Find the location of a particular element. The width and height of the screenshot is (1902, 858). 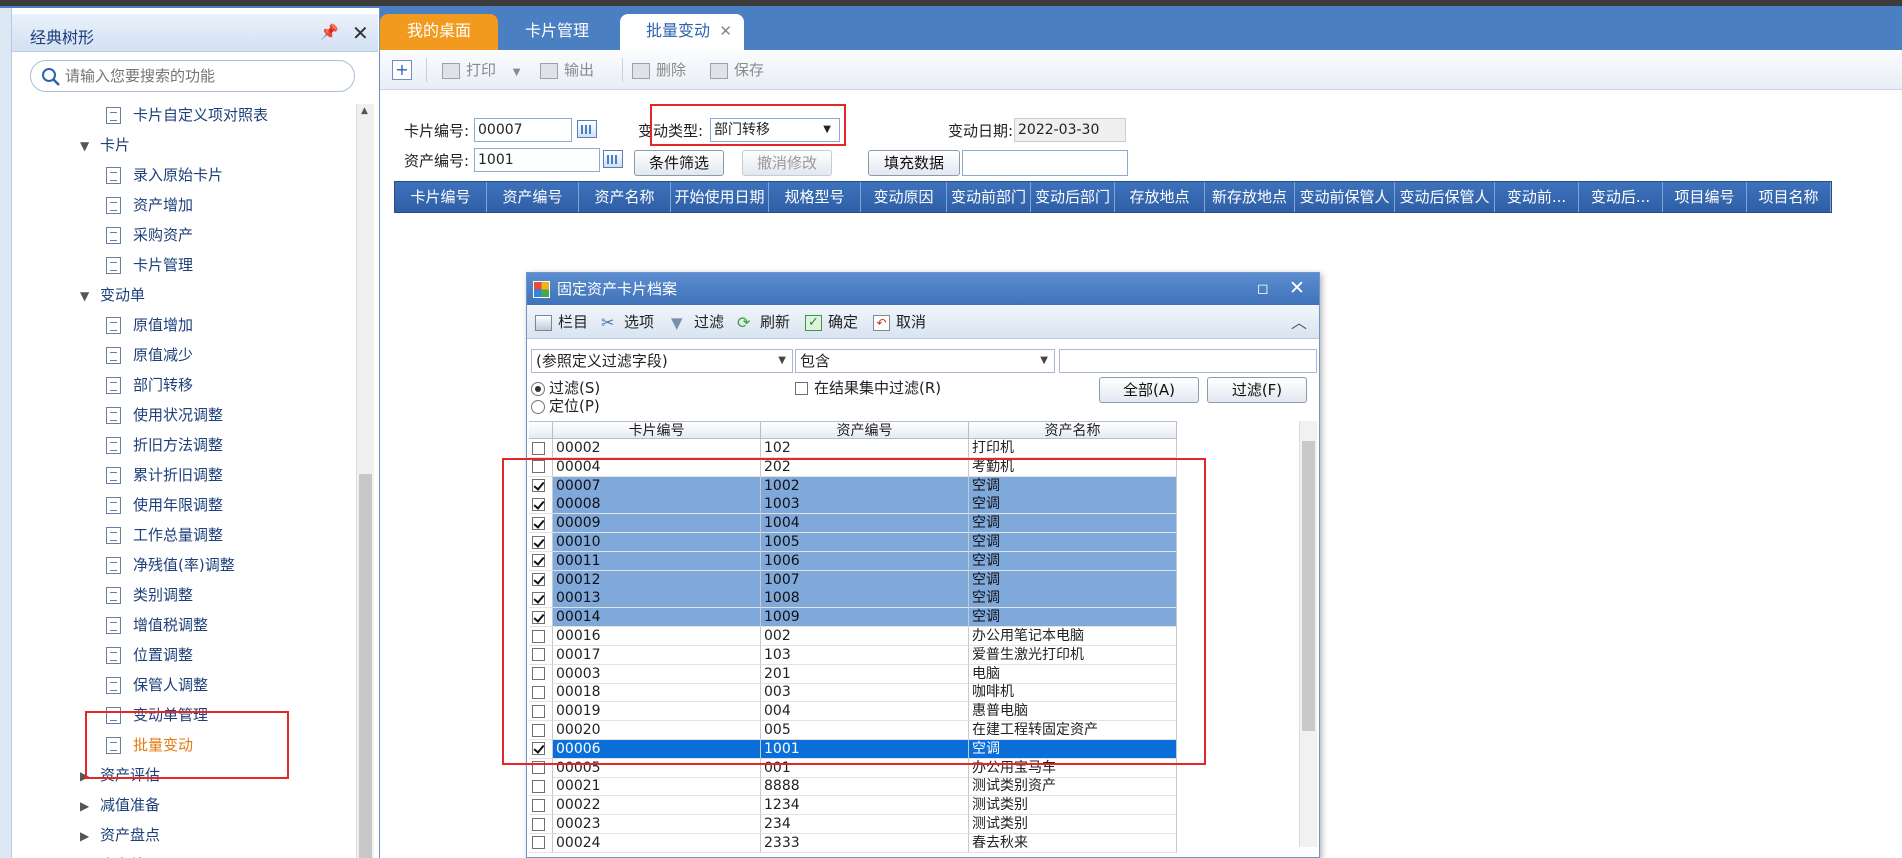

save-button: 保存 is located at coordinates (737, 70).